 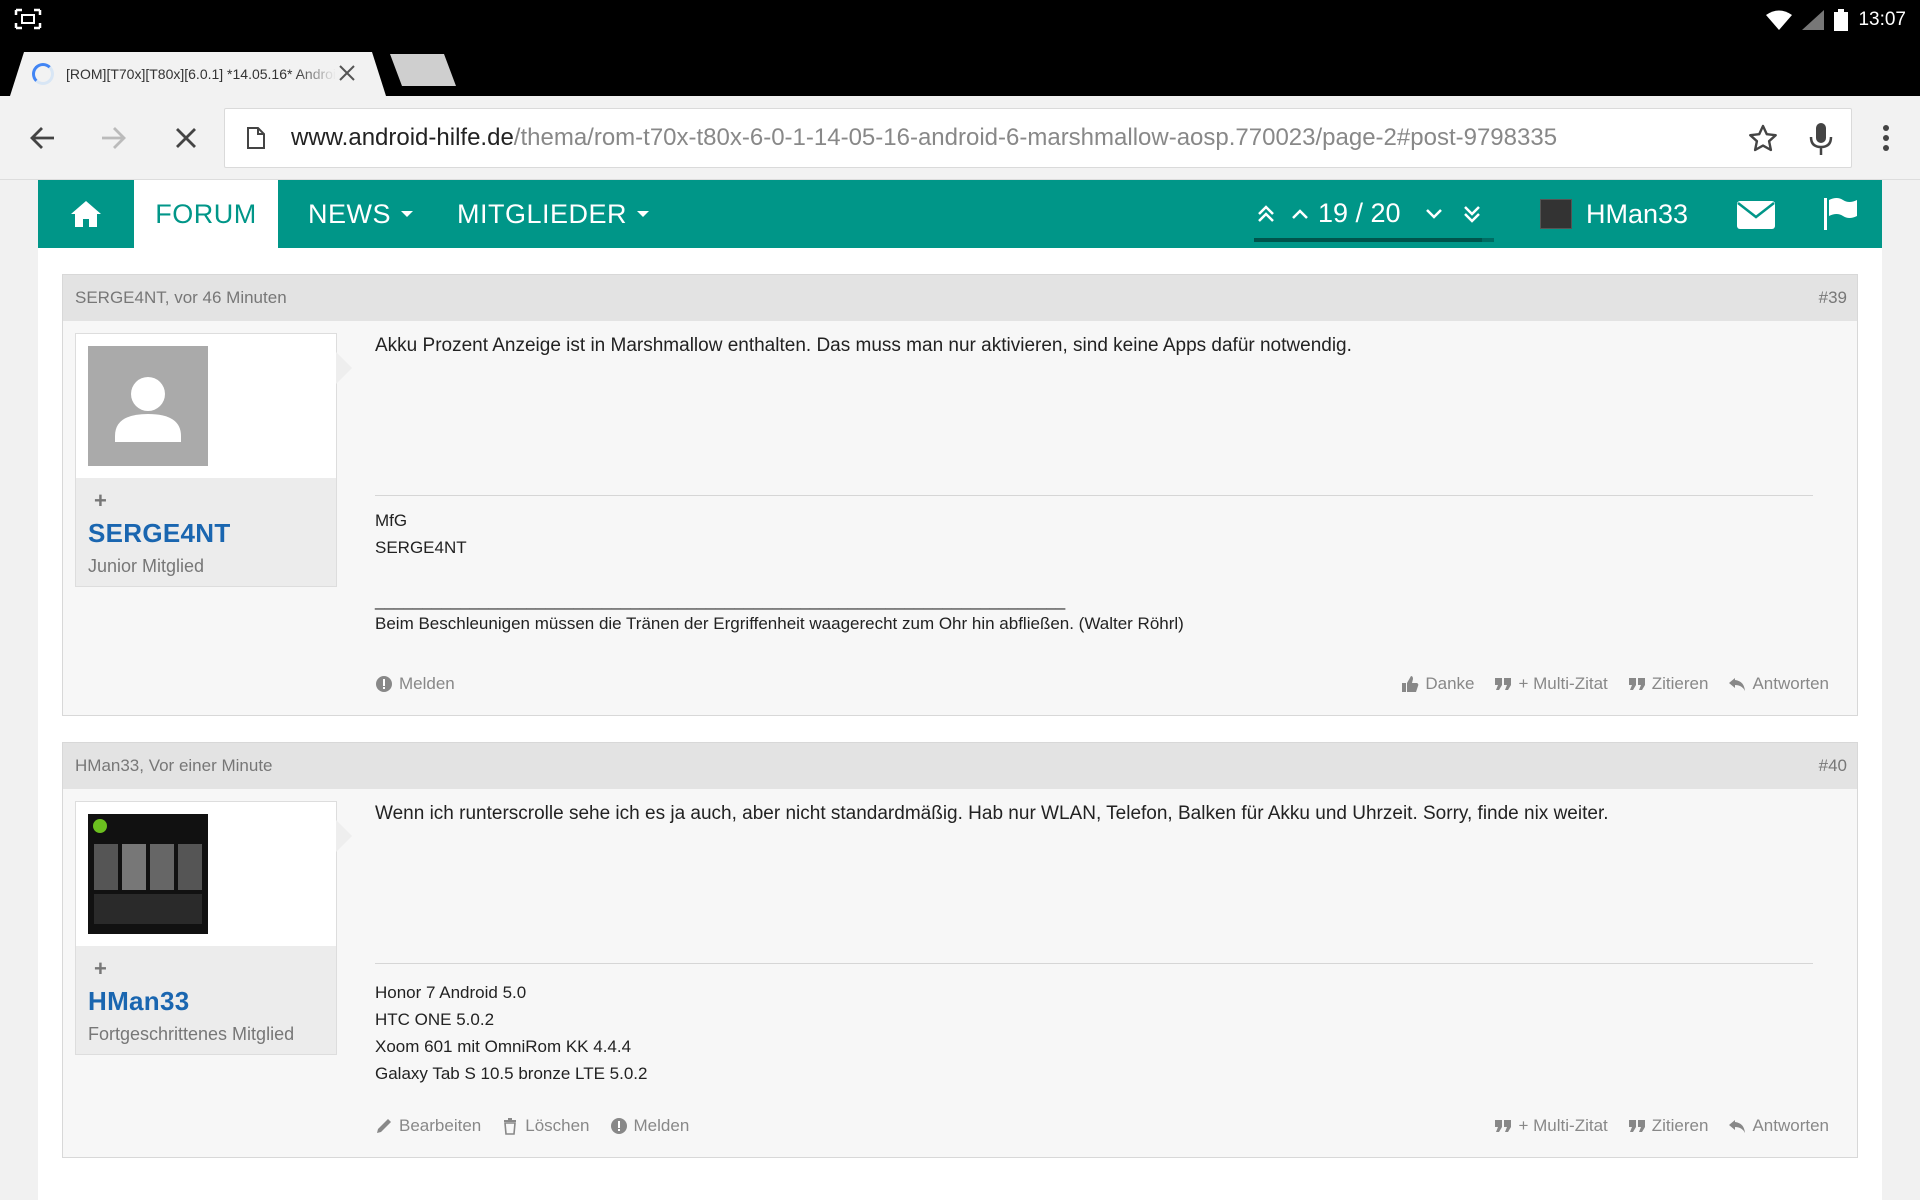 I want to click on stop-x-icon, so click(x=186, y=138).